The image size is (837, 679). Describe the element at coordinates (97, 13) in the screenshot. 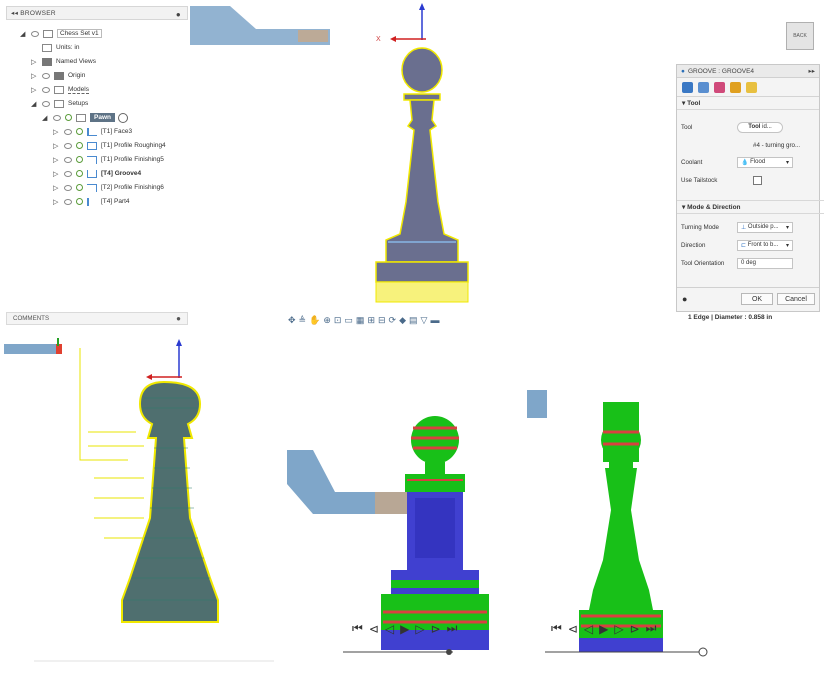

I see `browser-header: ◂◂ BROWSER ●` at that location.